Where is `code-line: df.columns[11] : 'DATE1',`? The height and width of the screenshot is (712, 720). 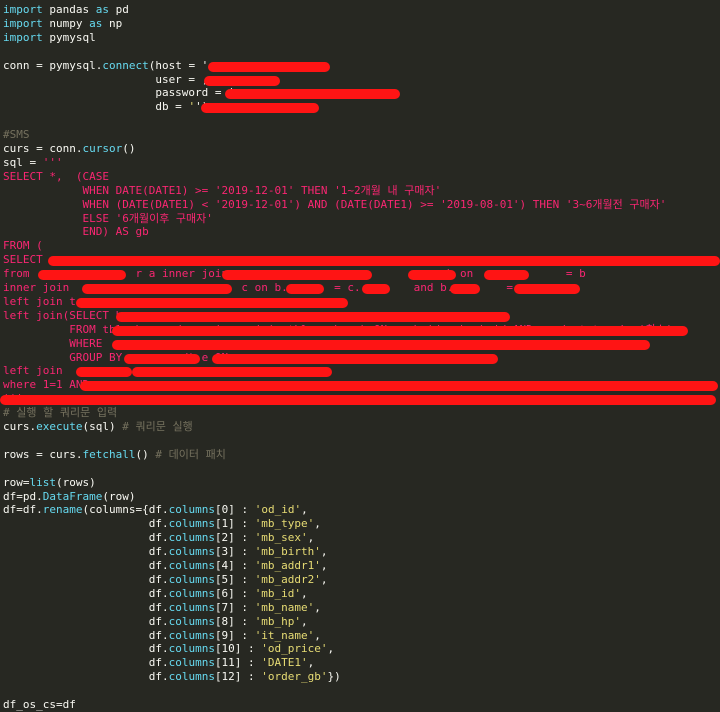
code-line: df.columns[11] : 'DATE1', is located at coordinates (159, 663).